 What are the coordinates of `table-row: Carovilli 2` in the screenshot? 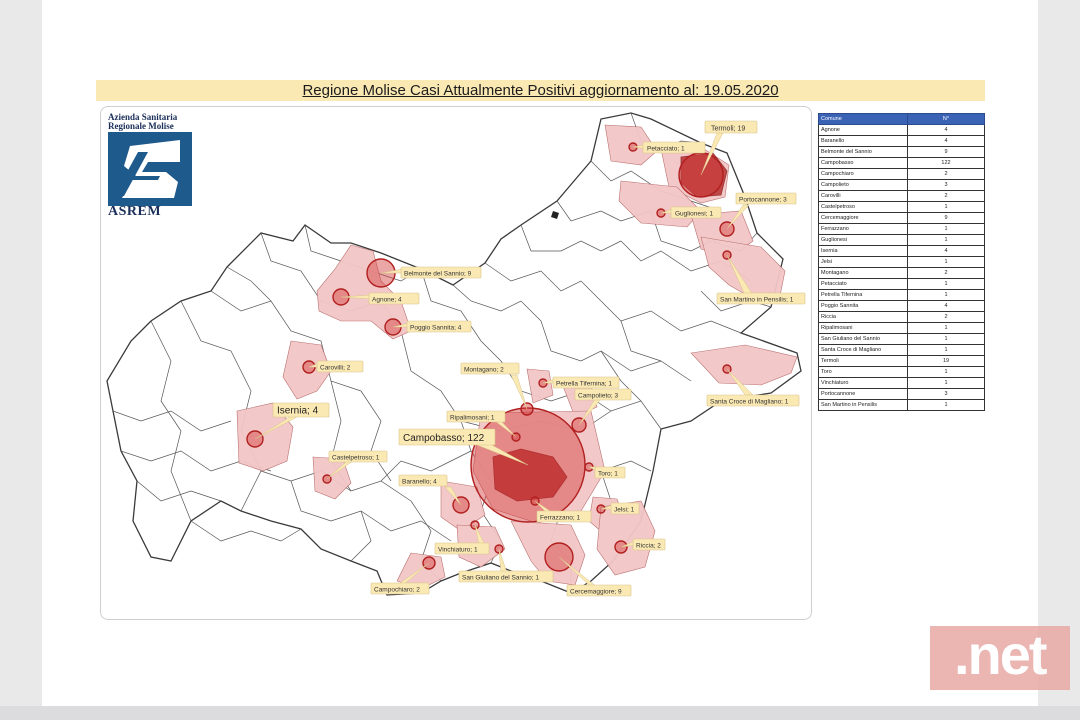 It's located at (901, 196).